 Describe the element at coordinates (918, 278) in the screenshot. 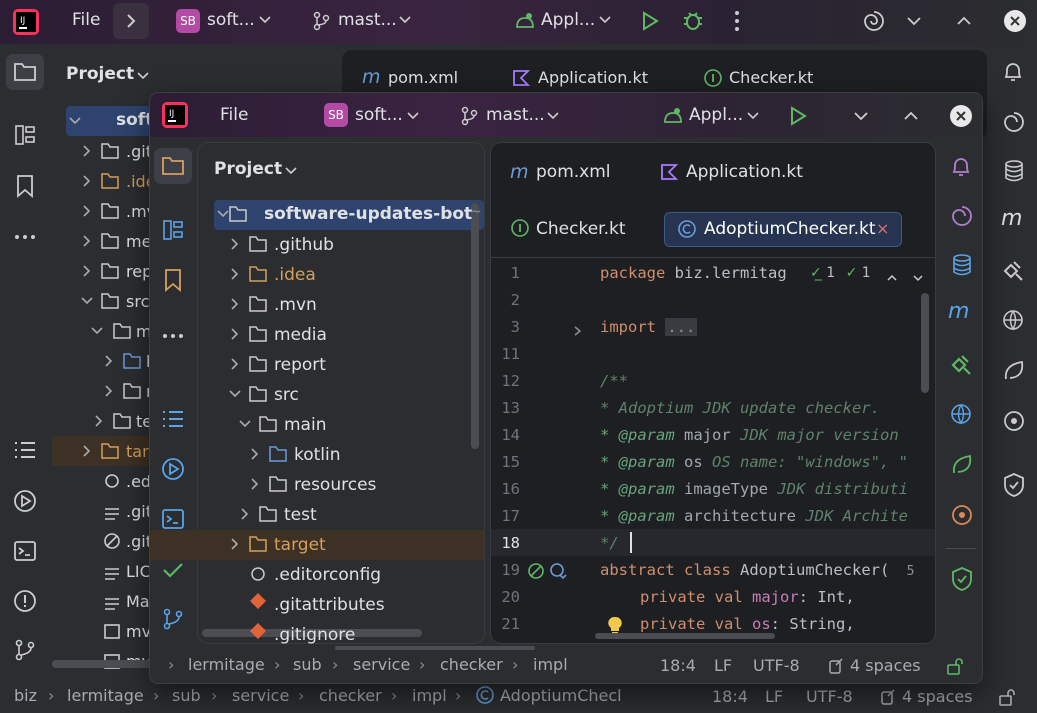

I see `next-highlight-icon` at that location.